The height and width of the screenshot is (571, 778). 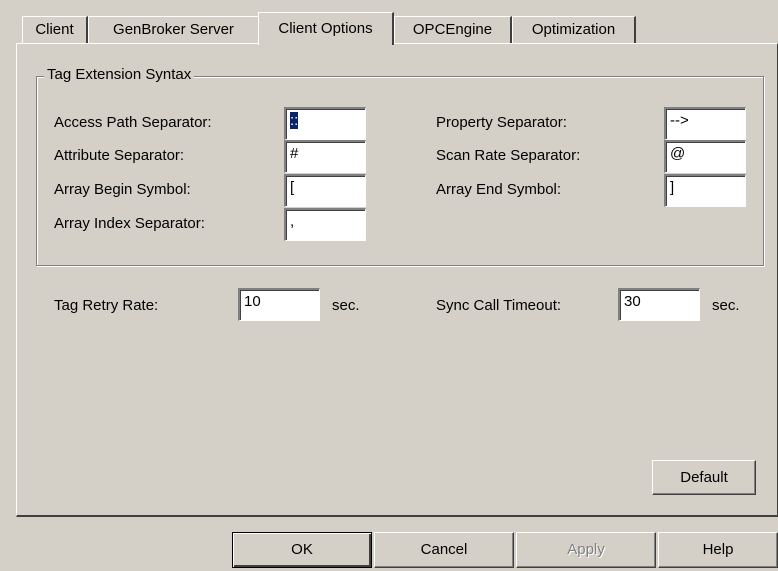 What do you see at coordinates (726, 305) in the screenshot?
I see `sync-call-timeout-unit: sec.` at bounding box center [726, 305].